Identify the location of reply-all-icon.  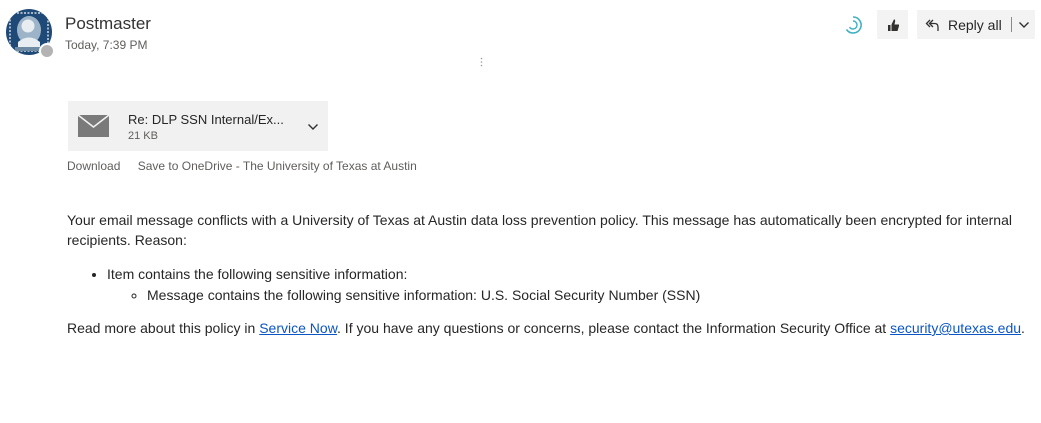
(932, 25).